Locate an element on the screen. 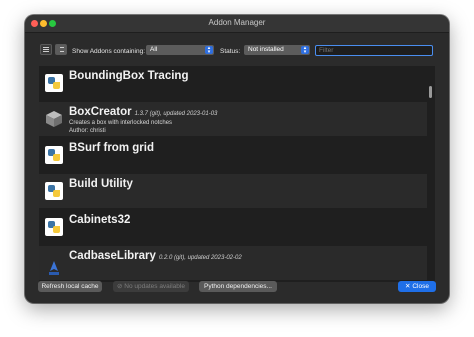 Image resolution: width=474 pixels, height=337 pixels. title-bar: Addon Manager is located at coordinates (237, 24).